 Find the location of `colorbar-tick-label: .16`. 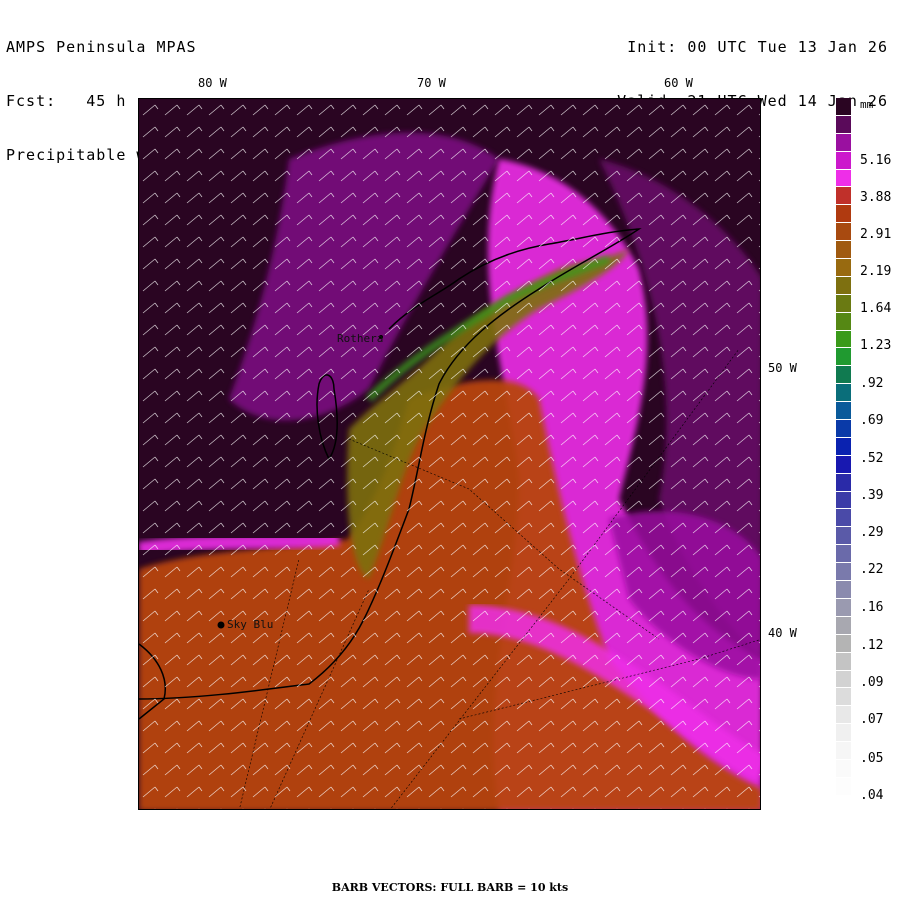

colorbar-tick-label: .16 is located at coordinates (872, 607).